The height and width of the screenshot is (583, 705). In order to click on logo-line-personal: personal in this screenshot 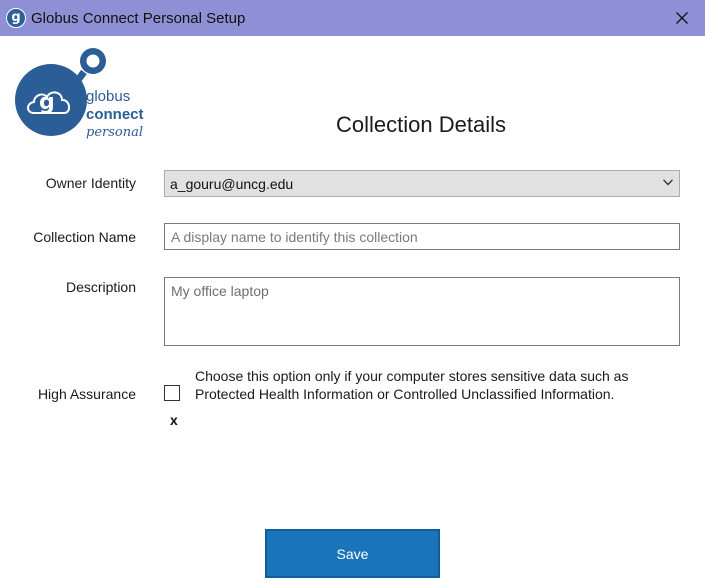, I will do `click(115, 132)`.